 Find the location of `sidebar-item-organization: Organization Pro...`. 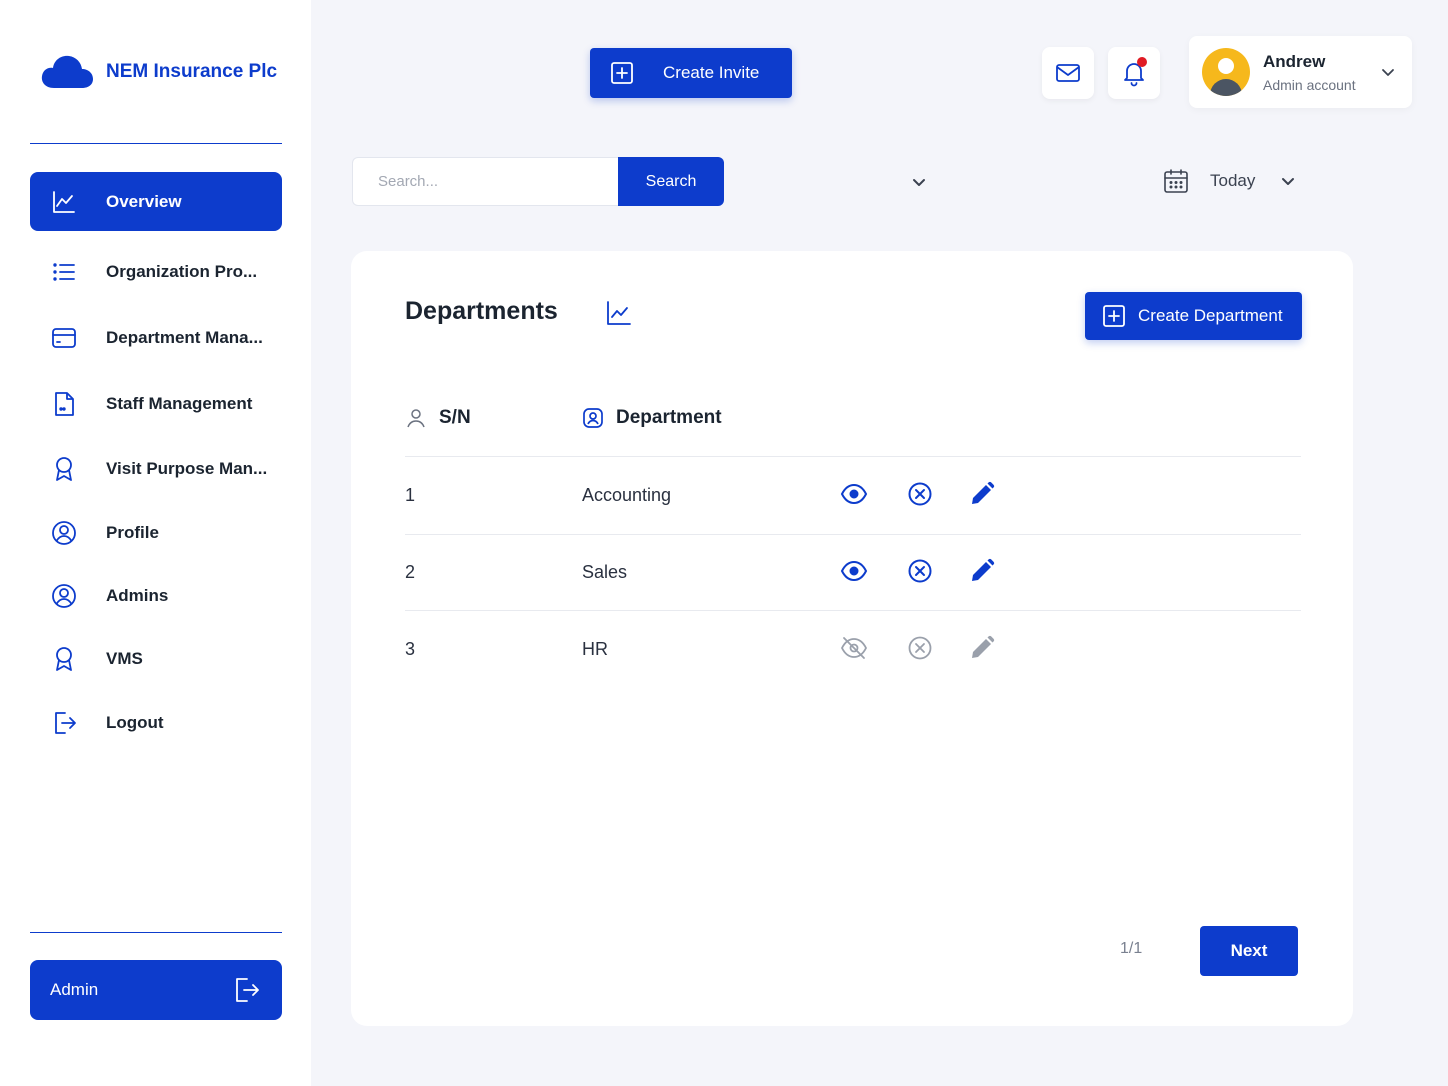

sidebar-item-organization: Organization Pro... is located at coordinates (156, 271).